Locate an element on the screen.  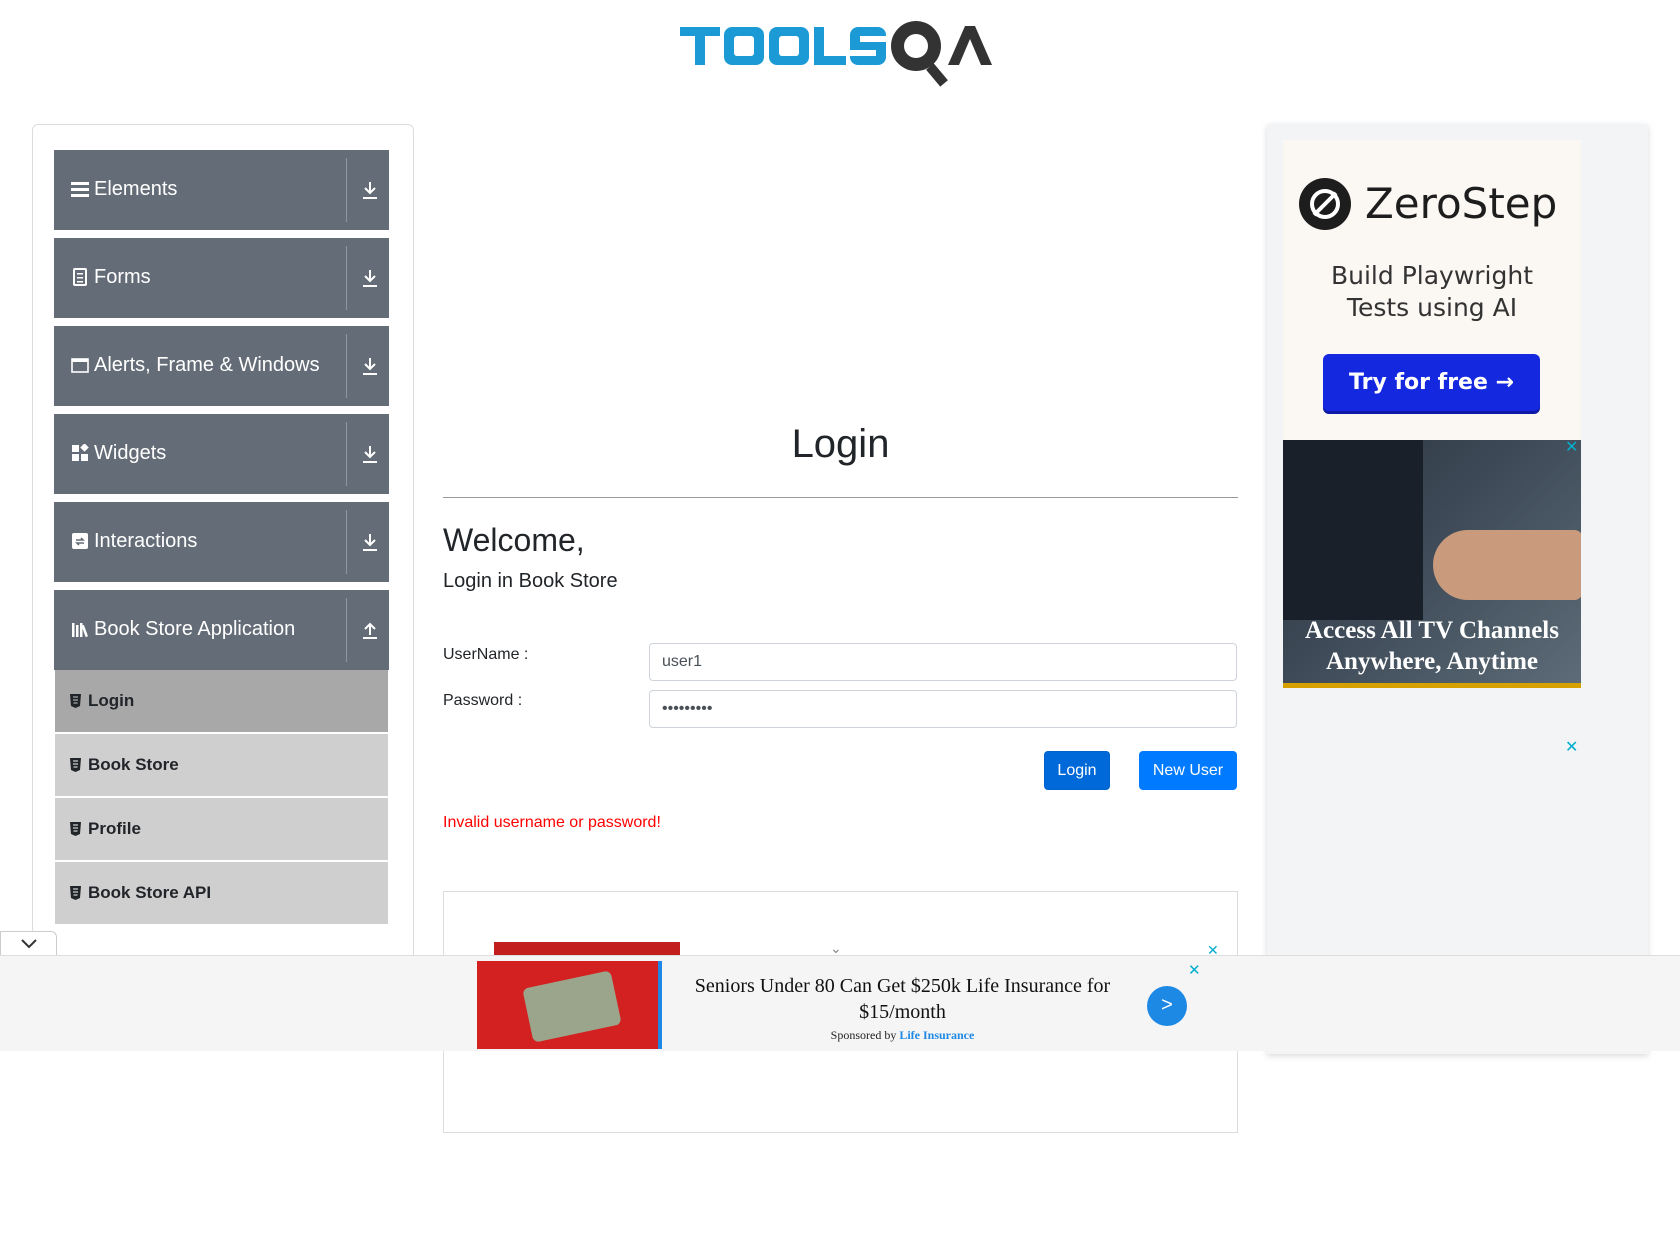
sidebar-group-book-store-application: Book Store Application is located at coordinates (221, 630).